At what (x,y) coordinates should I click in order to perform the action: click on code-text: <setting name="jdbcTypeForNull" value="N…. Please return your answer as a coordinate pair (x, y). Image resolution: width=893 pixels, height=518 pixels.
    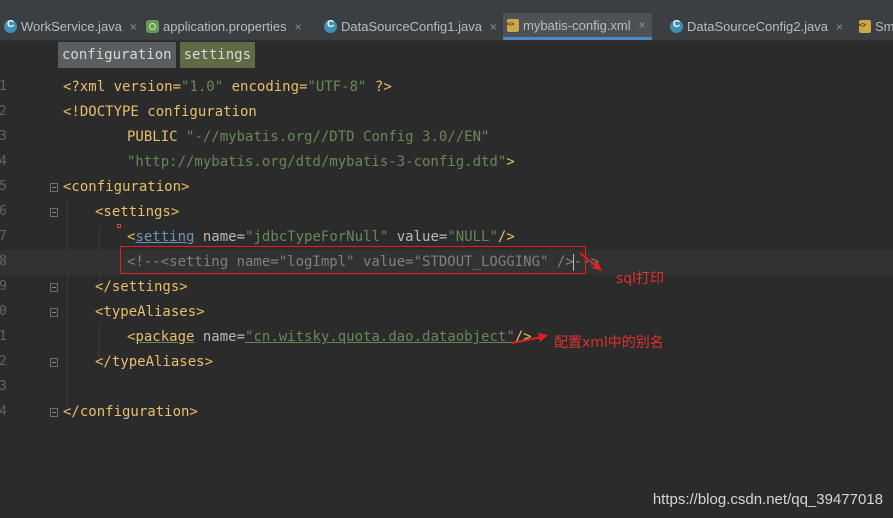
    Looking at the image, I should click on (321, 237).